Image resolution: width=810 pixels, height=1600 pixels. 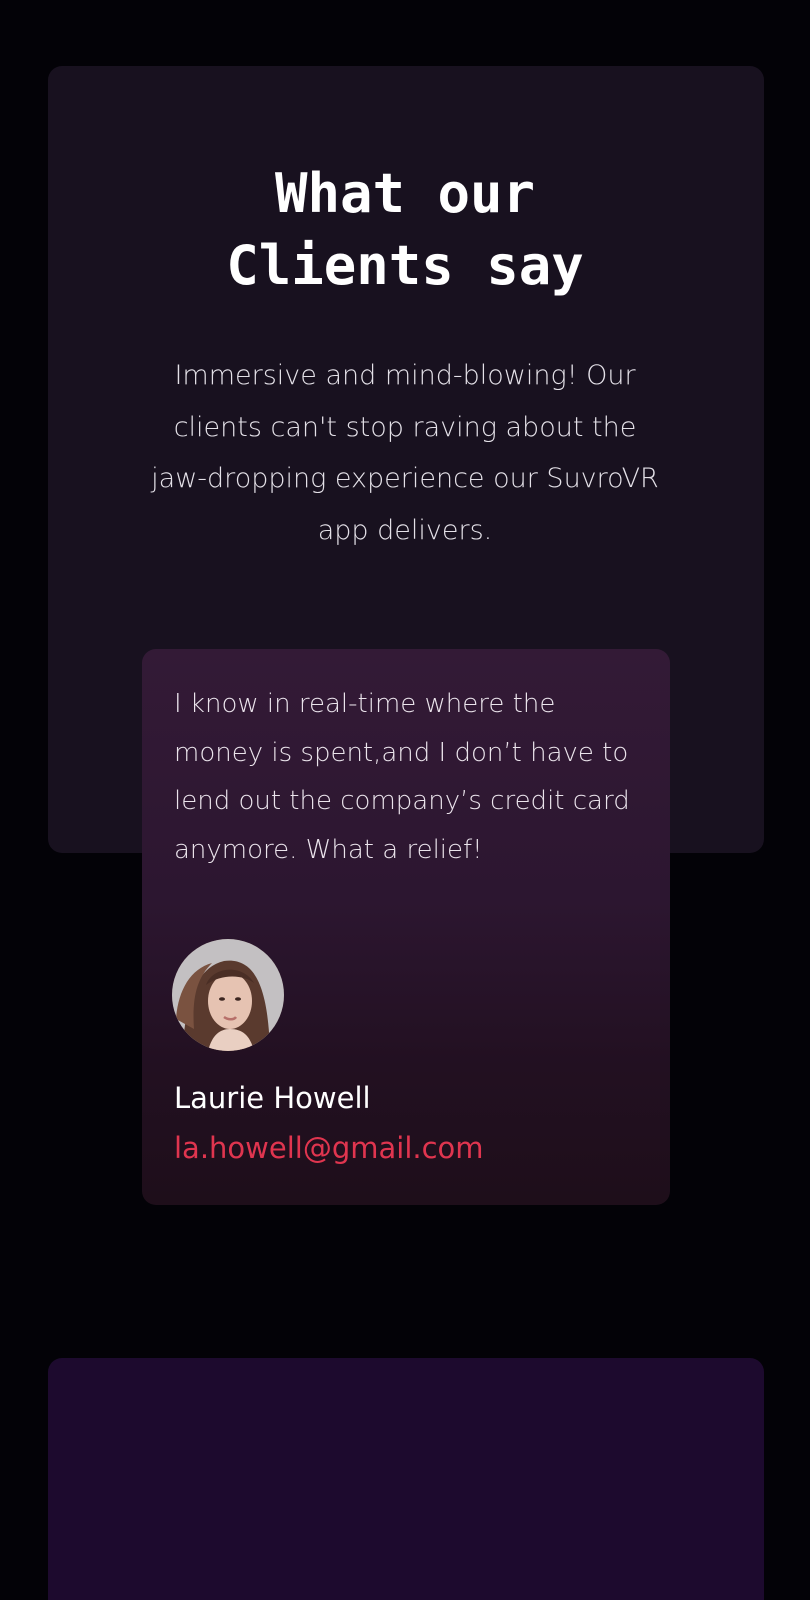 I want to click on user-avatar-photo-icon, so click(x=228, y=995).